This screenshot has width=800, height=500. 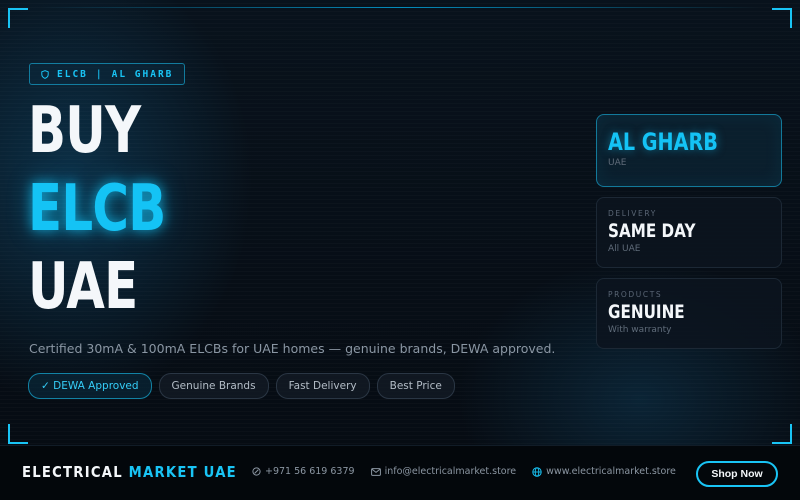 What do you see at coordinates (256, 471) in the screenshot?
I see `phone-icon` at bounding box center [256, 471].